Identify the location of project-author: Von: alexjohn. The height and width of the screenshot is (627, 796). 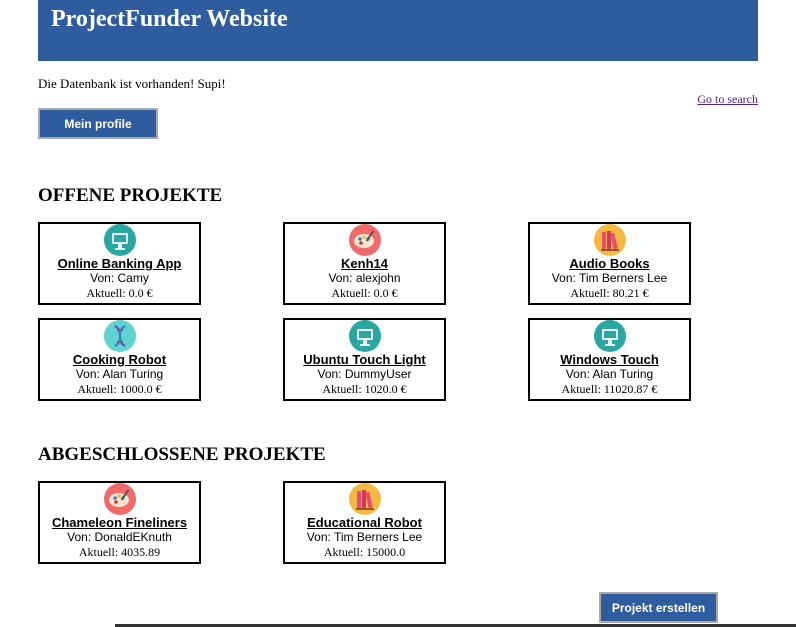
(364, 278).